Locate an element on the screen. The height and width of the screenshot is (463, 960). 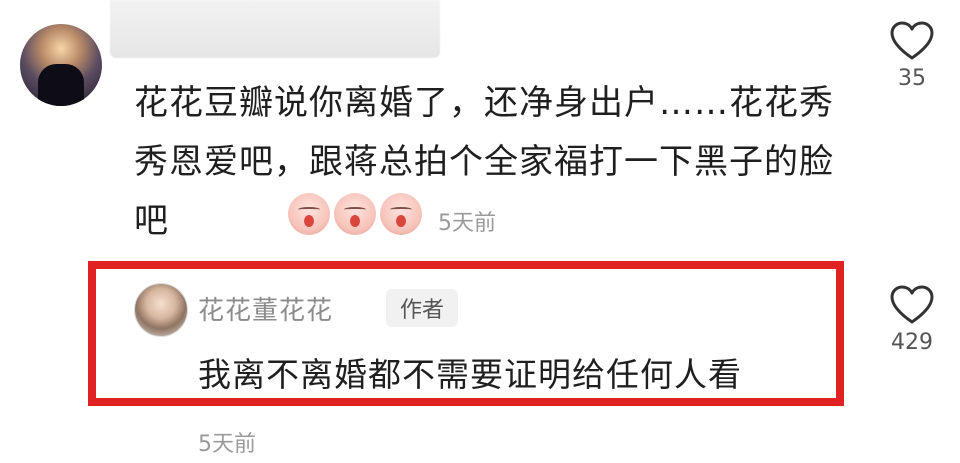
reply-avatar is located at coordinates (161, 310).